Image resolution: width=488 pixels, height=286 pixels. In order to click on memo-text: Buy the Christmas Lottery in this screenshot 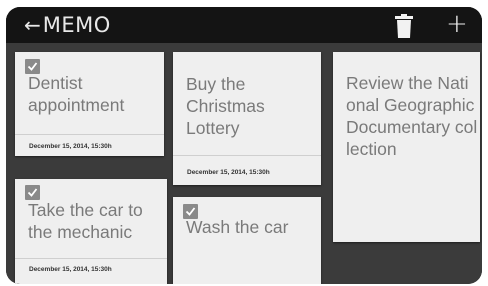, I will do `click(225, 106)`.